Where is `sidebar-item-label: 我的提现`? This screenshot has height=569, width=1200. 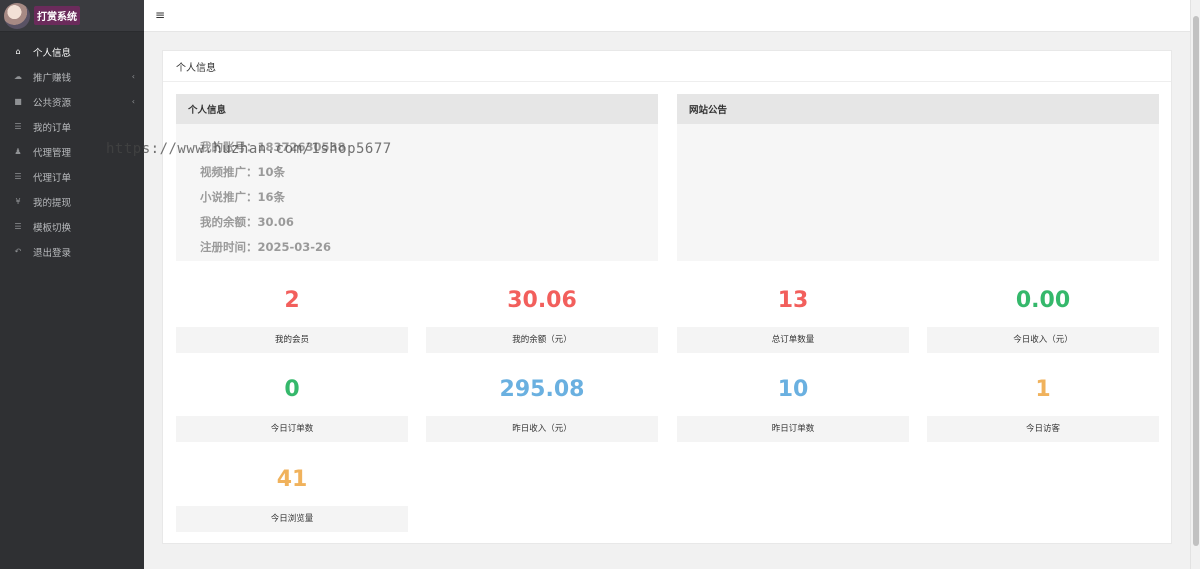 sidebar-item-label: 我的提现 is located at coordinates (52, 203).